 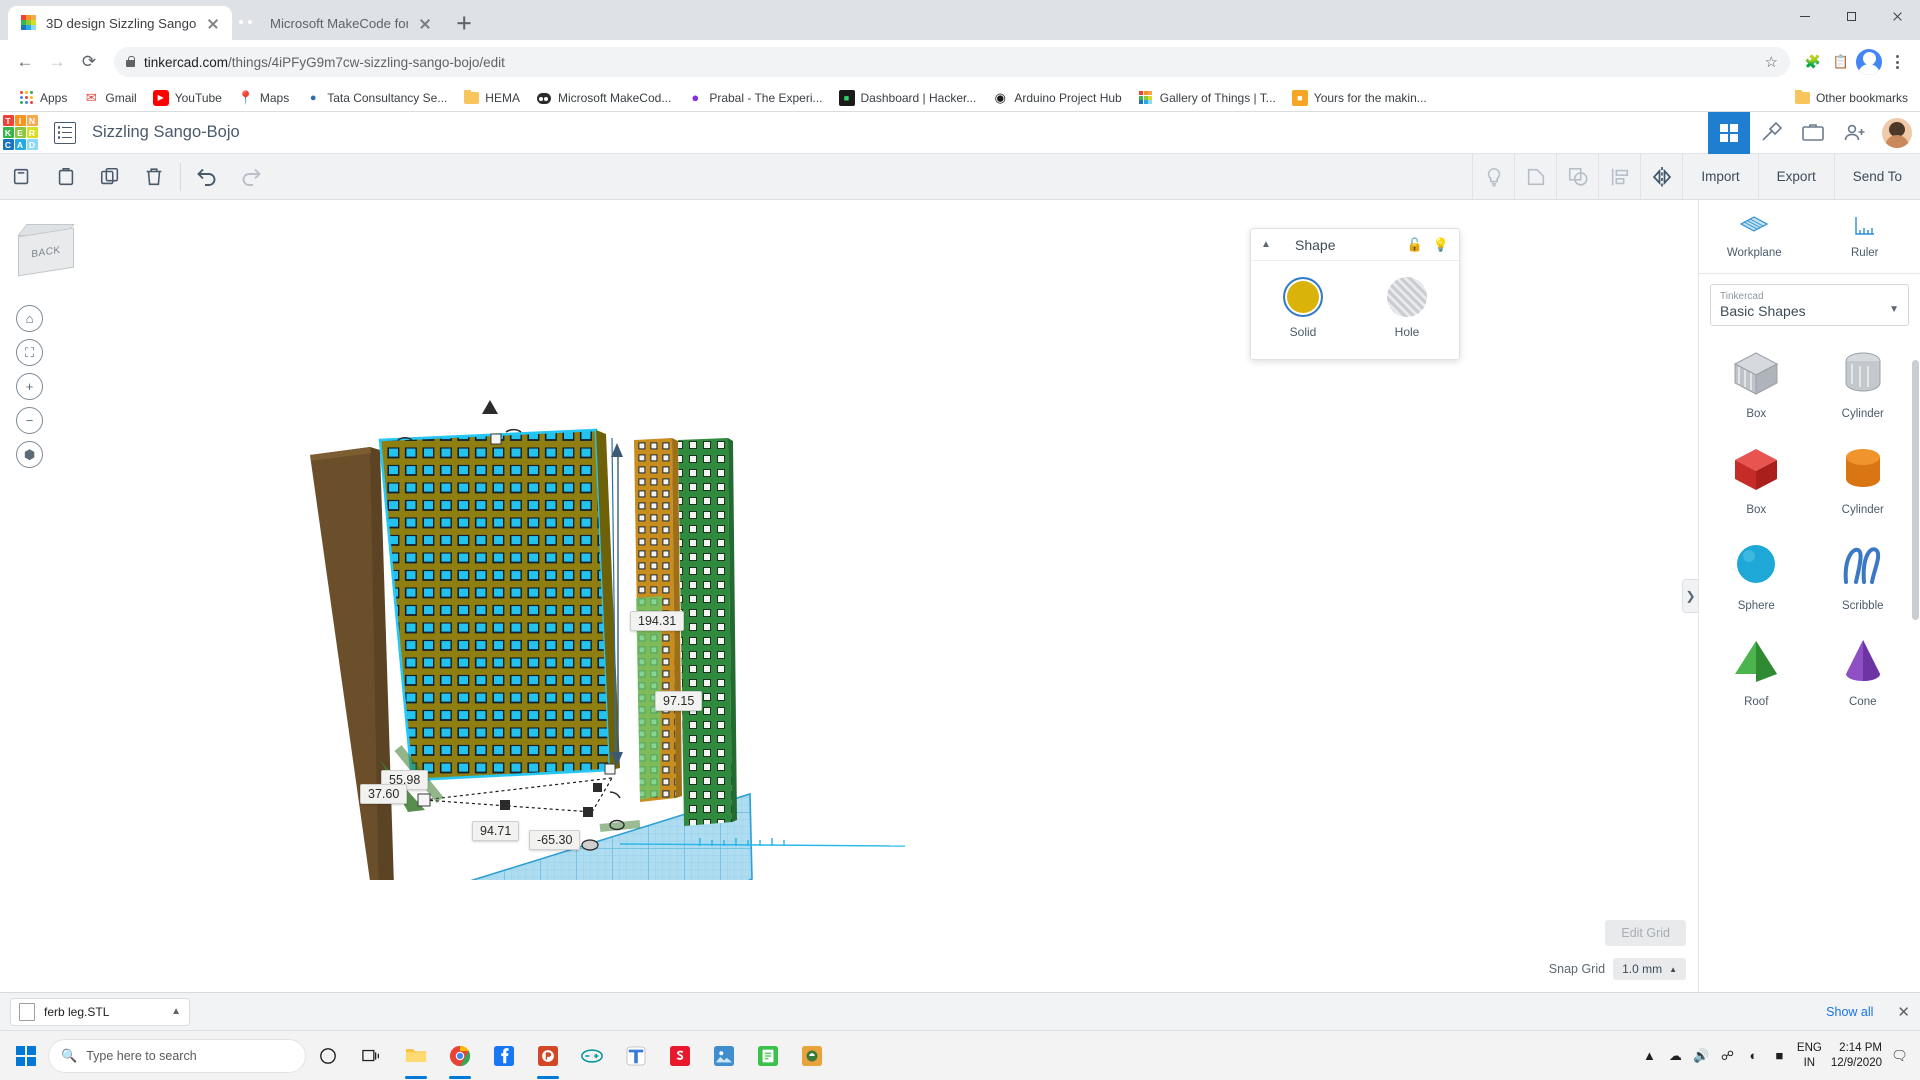 What do you see at coordinates (384, 794) in the screenshot?
I see `dimension-label: 37.60` at bounding box center [384, 794].